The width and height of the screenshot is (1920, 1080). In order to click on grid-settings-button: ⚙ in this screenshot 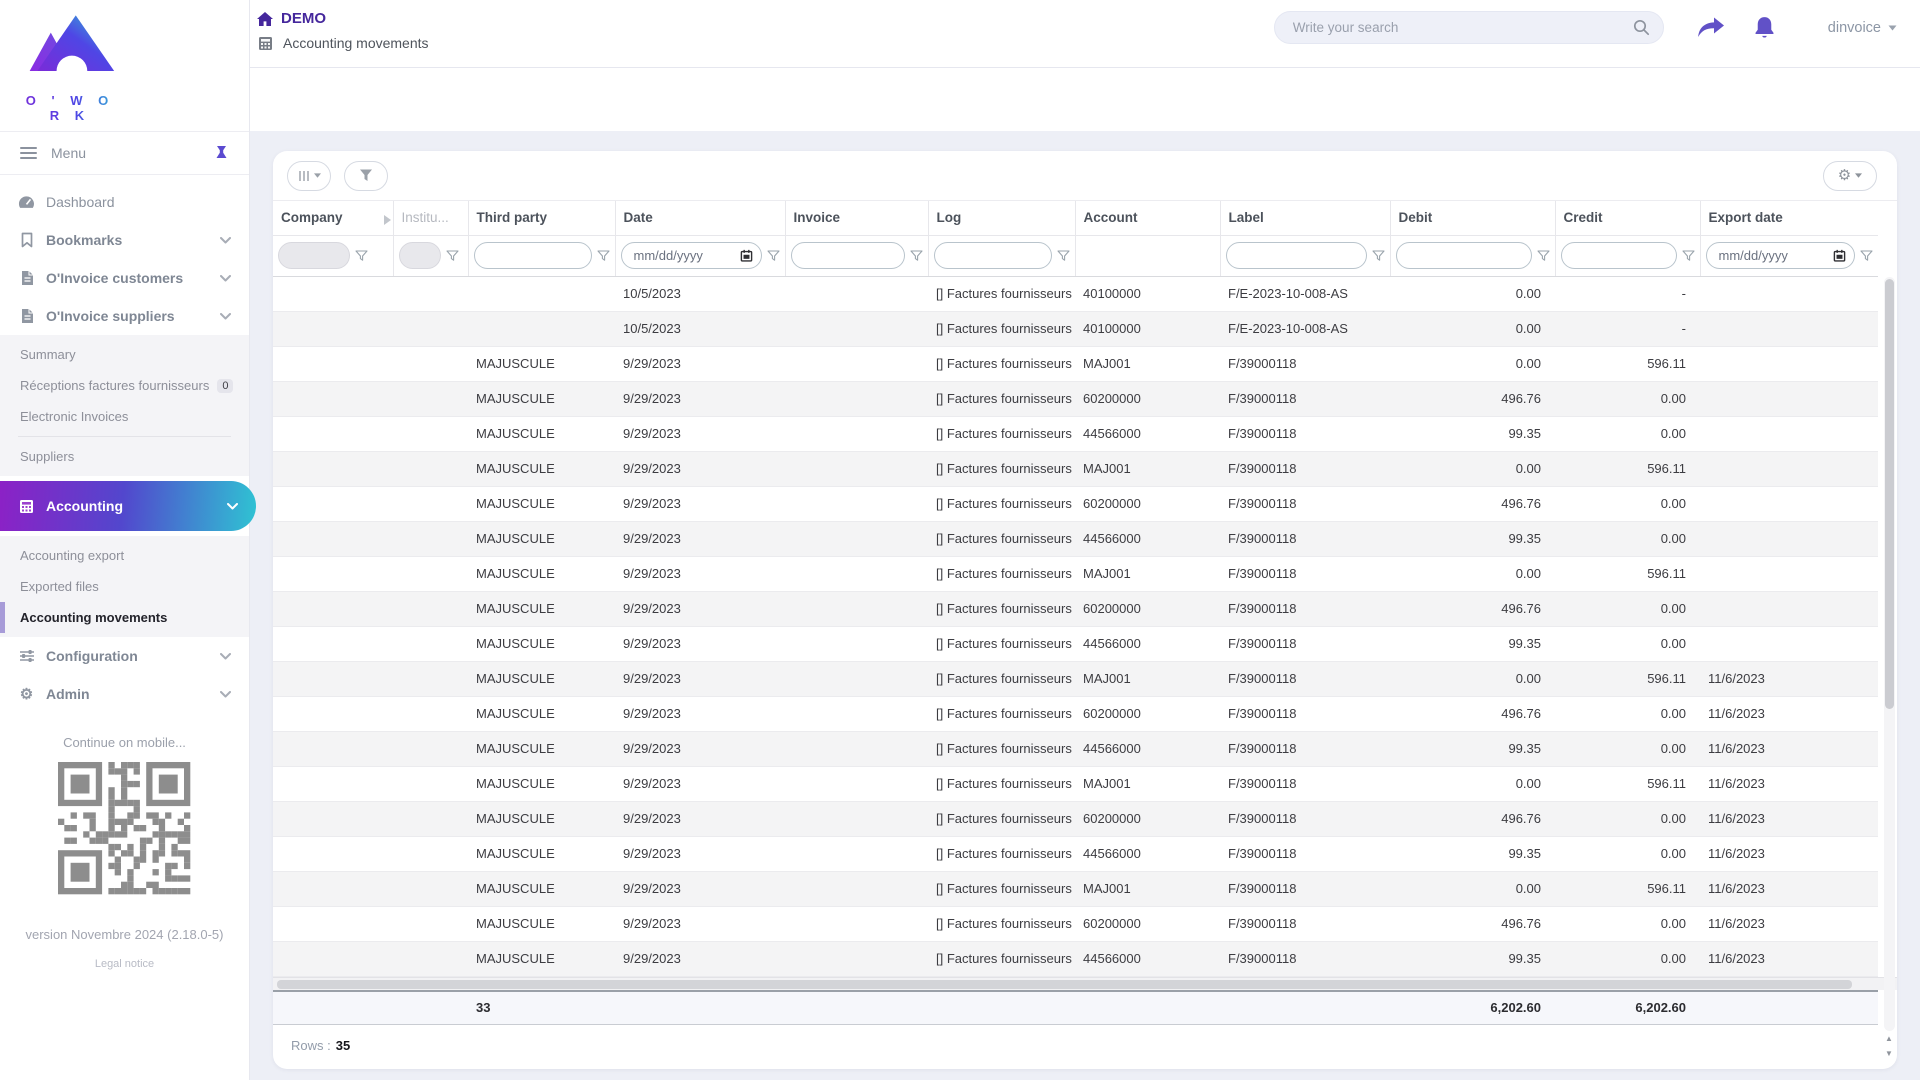, I will do `click(1850, 175)`.